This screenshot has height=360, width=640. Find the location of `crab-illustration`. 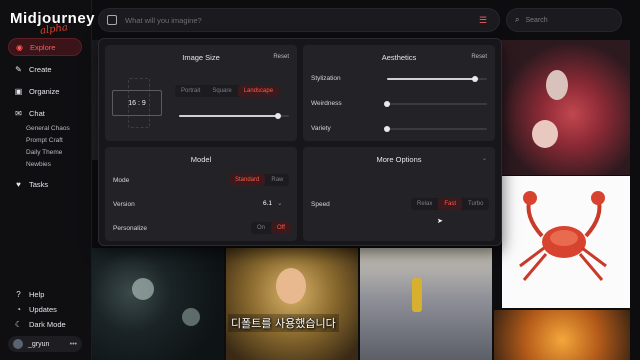

crab-illustration is located at coordinates (563, 236).